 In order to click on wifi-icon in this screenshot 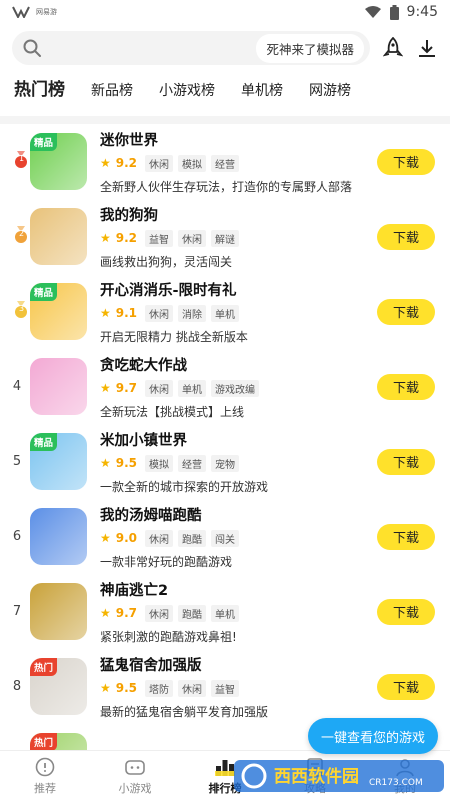, I will do `click(372, 12)`.